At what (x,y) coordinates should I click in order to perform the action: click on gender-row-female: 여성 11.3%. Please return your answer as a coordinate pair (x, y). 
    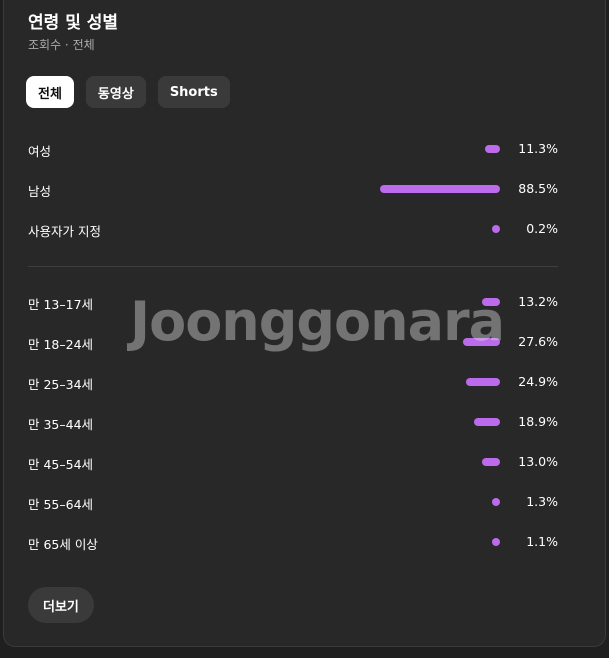
    Looking at the image, I should click on (293, 149).